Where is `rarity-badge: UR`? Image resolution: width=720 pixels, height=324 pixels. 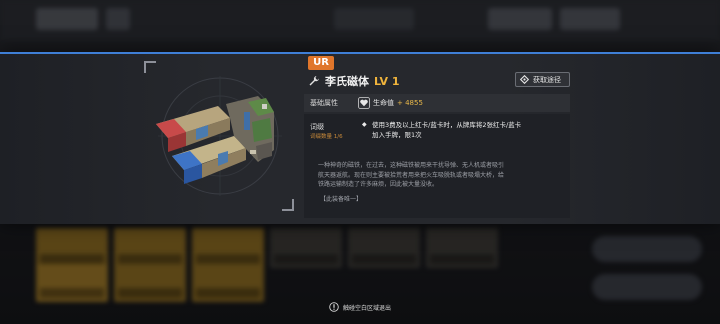 rarity-badge: UR is located at coordinates (321, 63).